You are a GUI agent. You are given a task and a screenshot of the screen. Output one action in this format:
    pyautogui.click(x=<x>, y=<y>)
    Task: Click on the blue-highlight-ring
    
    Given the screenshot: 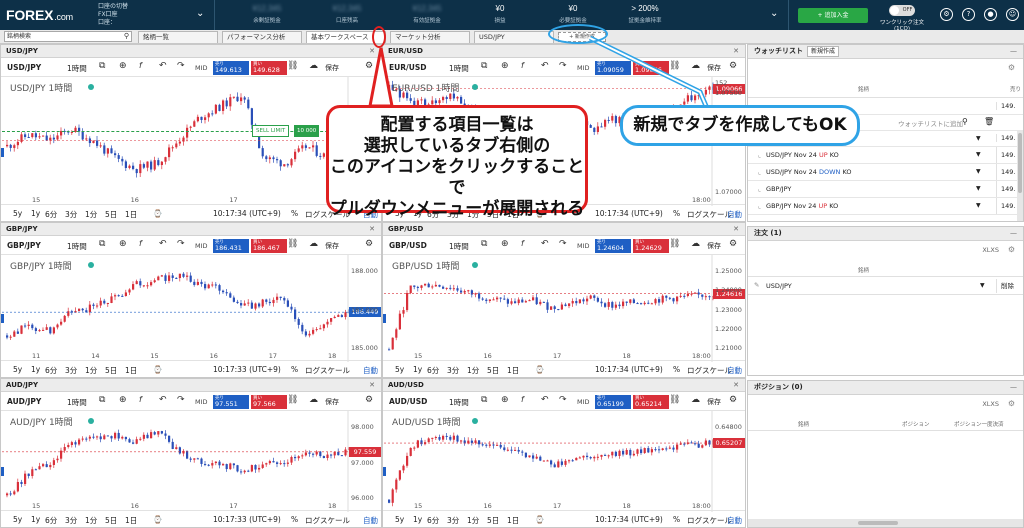 What is the action you would take?
    pyautogui.click(x=578, y=34)
    